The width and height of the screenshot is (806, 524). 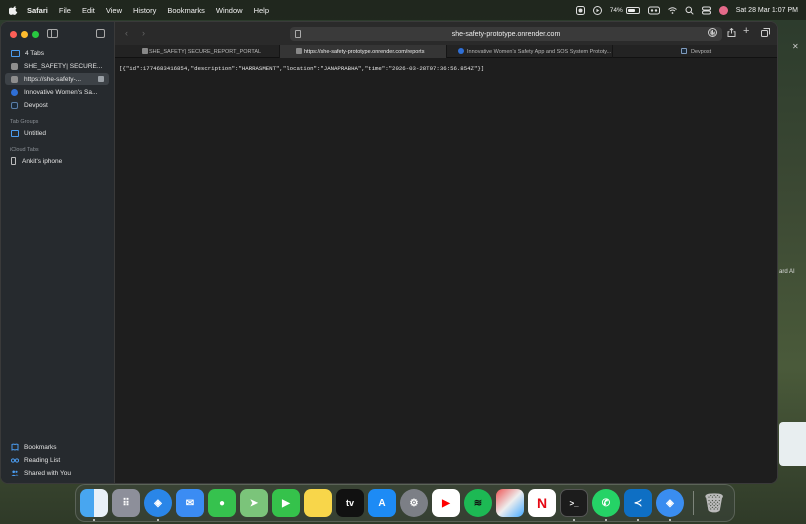 I want to click on minimize-window-button, so click(x=24, y=34).